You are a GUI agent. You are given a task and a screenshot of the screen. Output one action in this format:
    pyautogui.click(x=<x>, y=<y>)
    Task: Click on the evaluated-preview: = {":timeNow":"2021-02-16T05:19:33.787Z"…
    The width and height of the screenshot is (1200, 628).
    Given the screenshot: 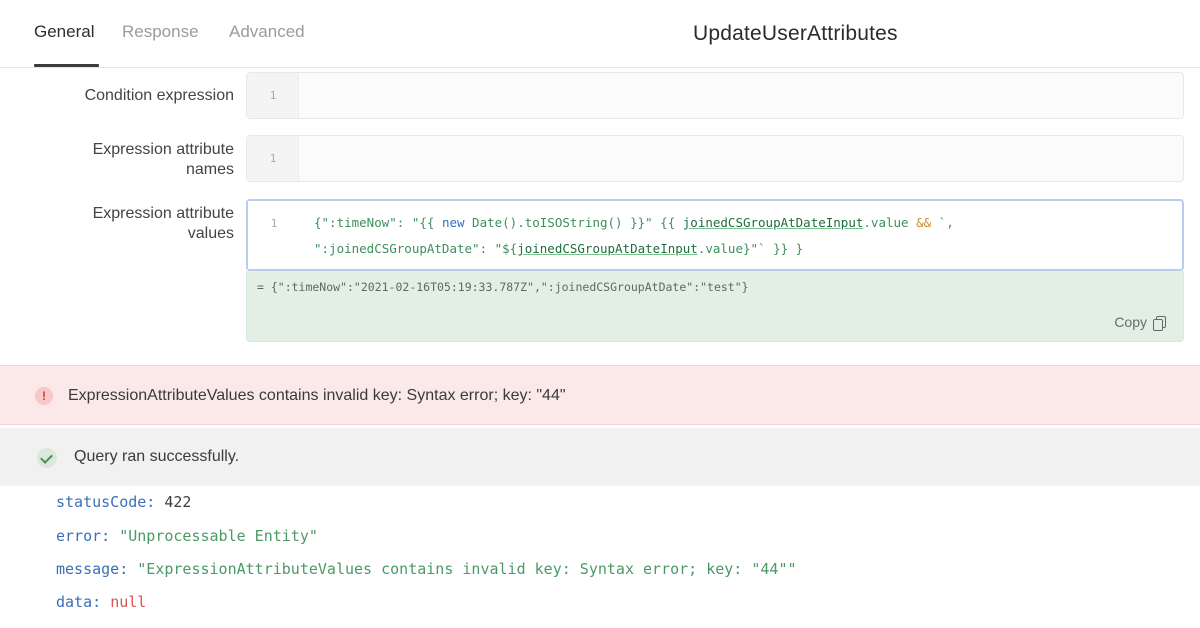 What is the action you would take?
    pyautogui.click(x=715, y=306)
    